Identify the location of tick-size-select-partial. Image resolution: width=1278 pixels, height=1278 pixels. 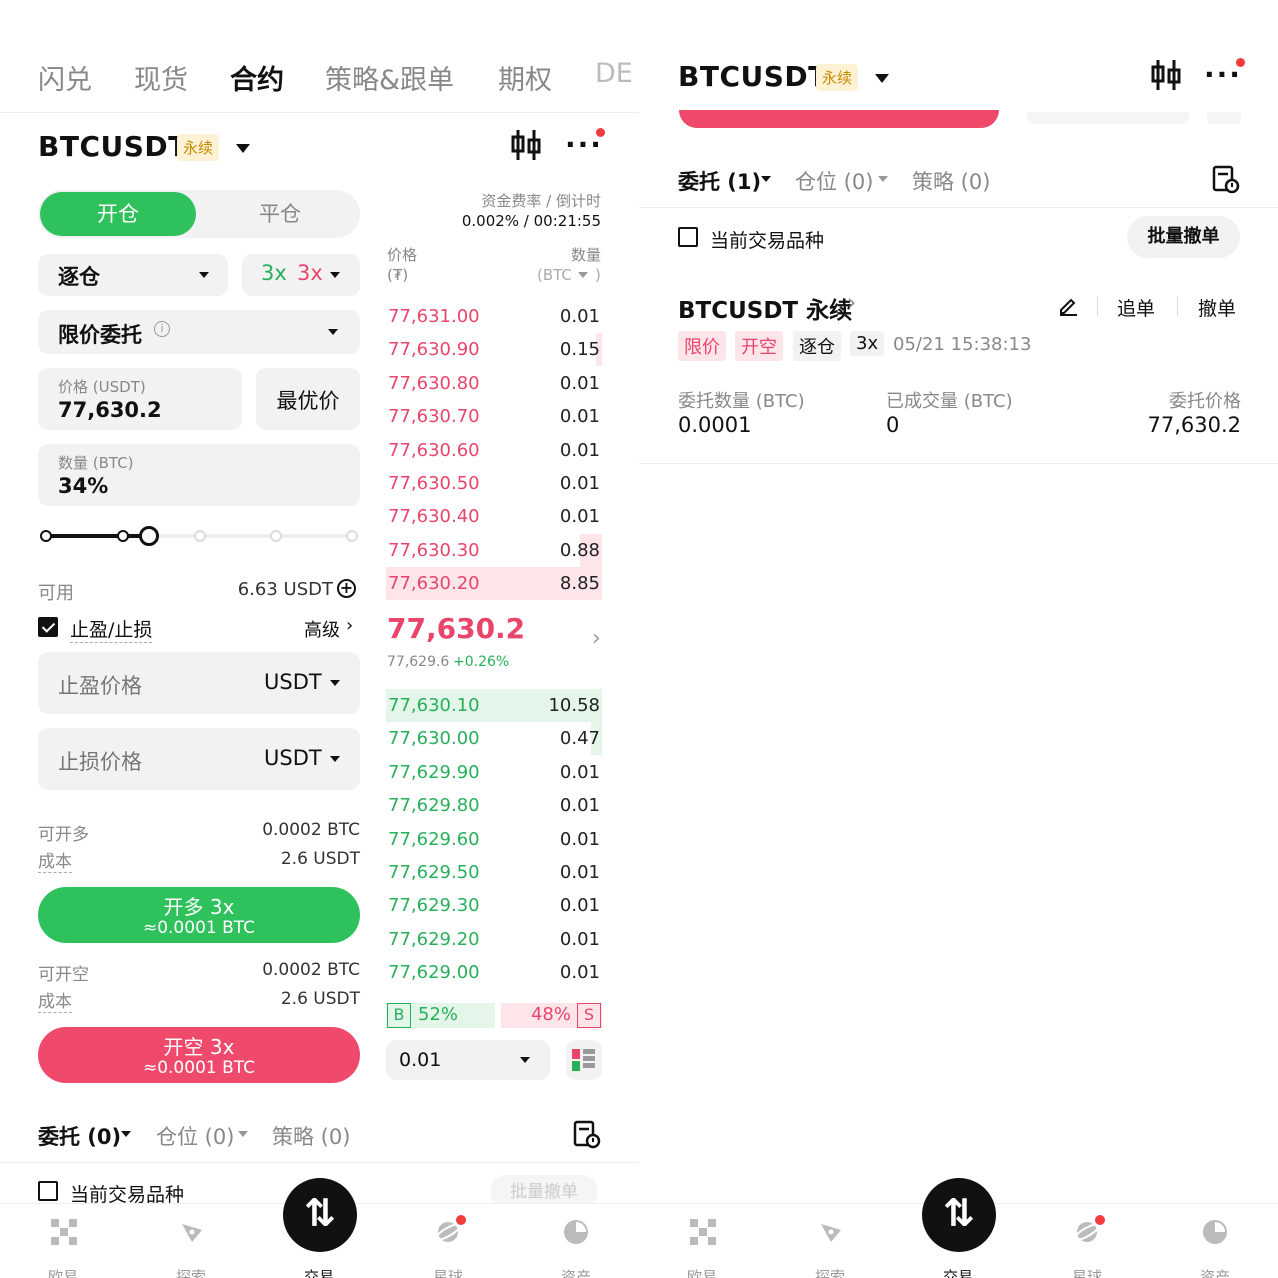
(1108, 118).